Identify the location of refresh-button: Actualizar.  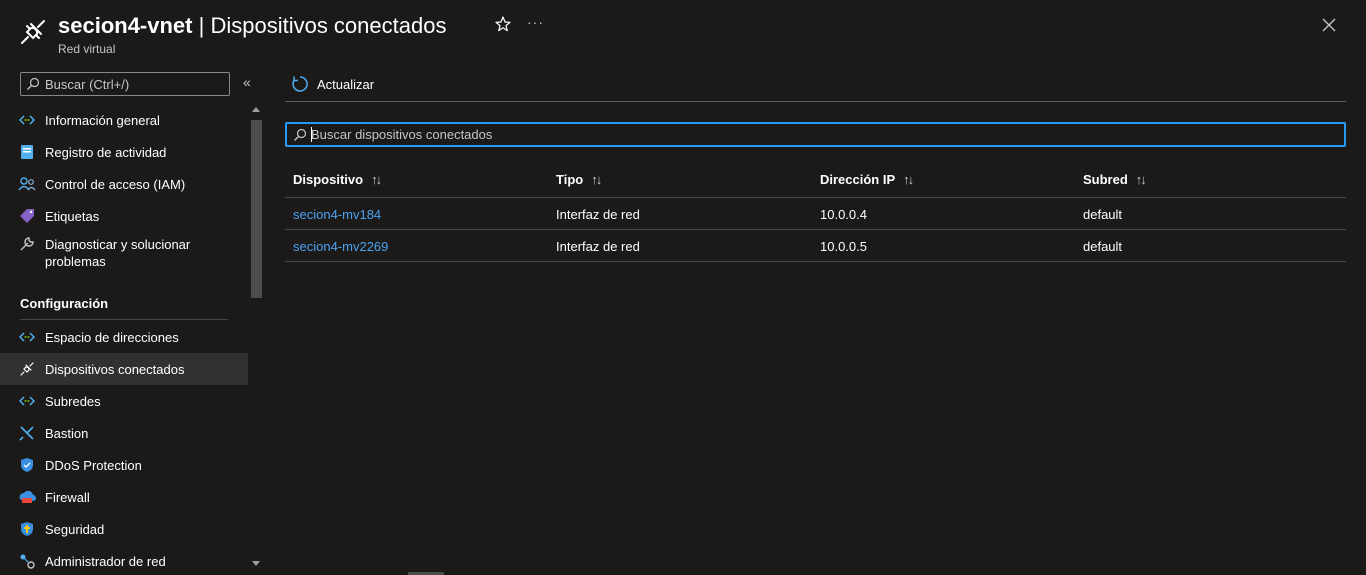
(332, 84).